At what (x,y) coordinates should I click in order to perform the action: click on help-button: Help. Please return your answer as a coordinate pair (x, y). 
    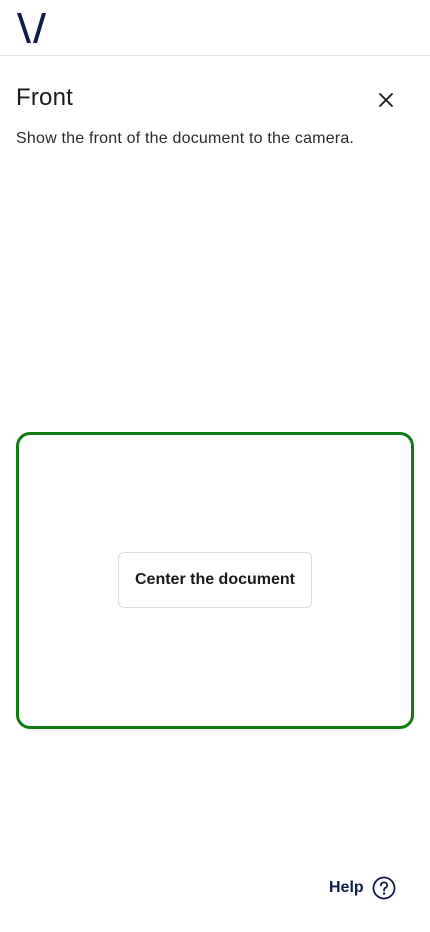
    Looking at the image, I should click on (362, 888).